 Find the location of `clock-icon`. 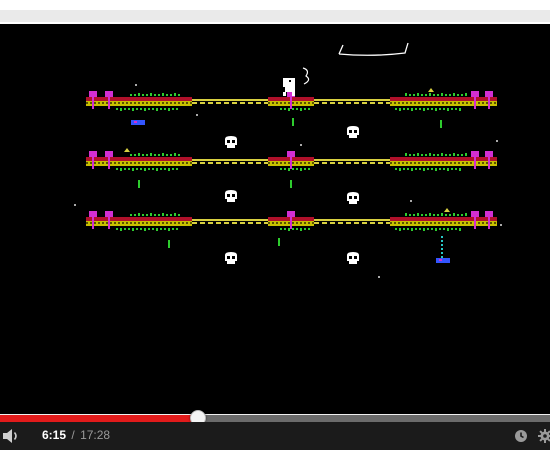

clock-icon is located at coordinates (521, 436).